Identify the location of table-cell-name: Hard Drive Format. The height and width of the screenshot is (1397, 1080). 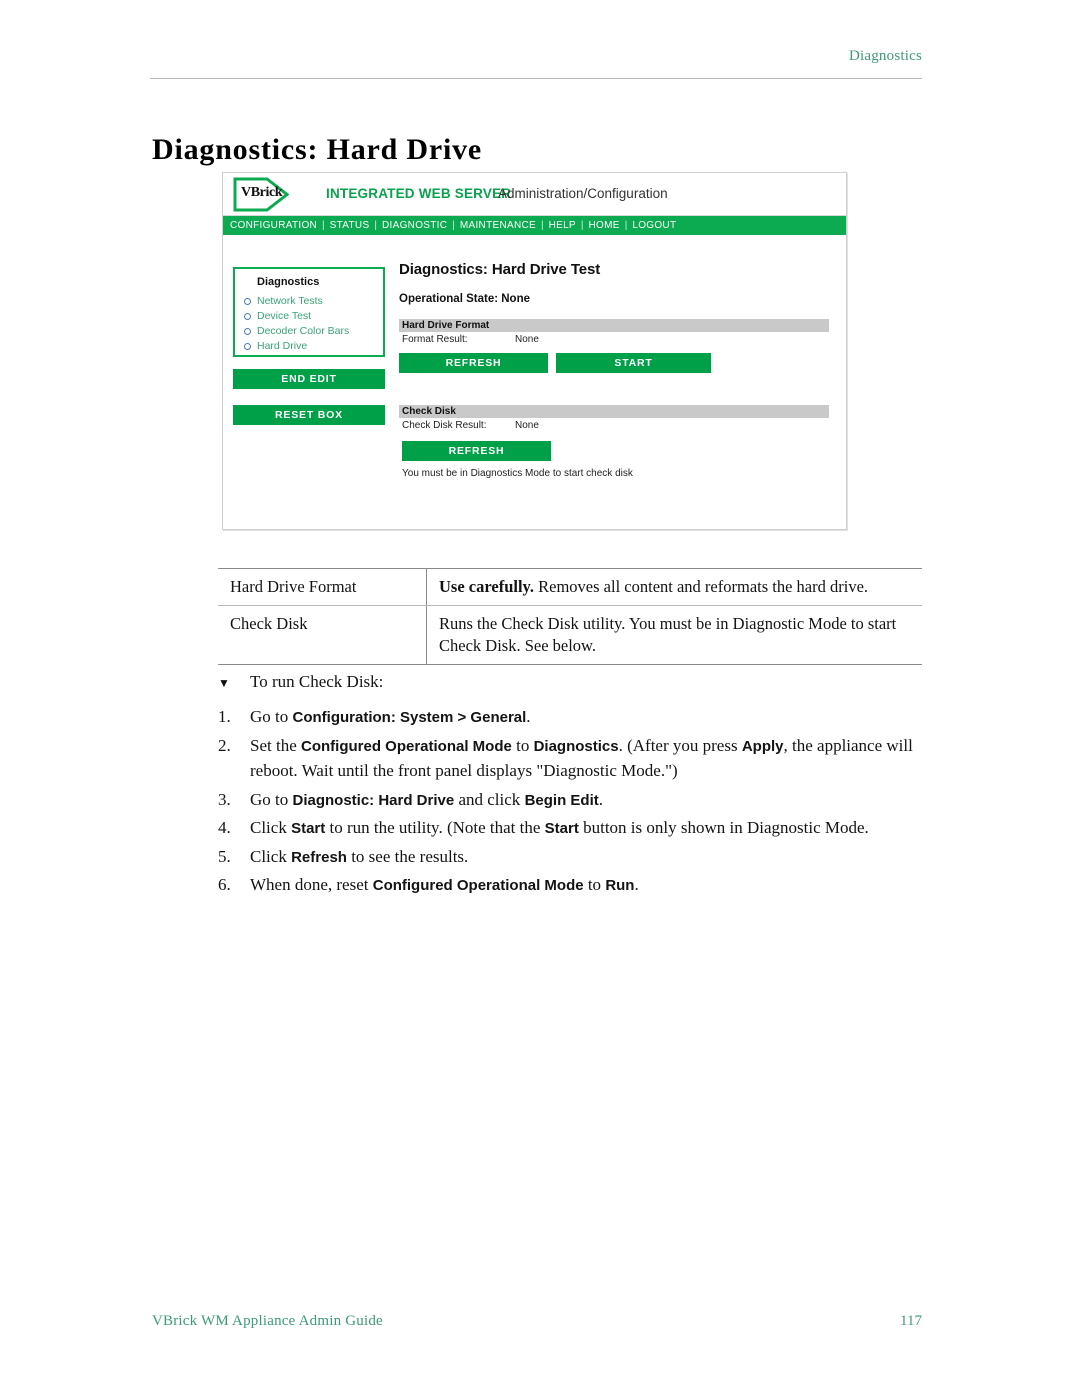
(322, 587).